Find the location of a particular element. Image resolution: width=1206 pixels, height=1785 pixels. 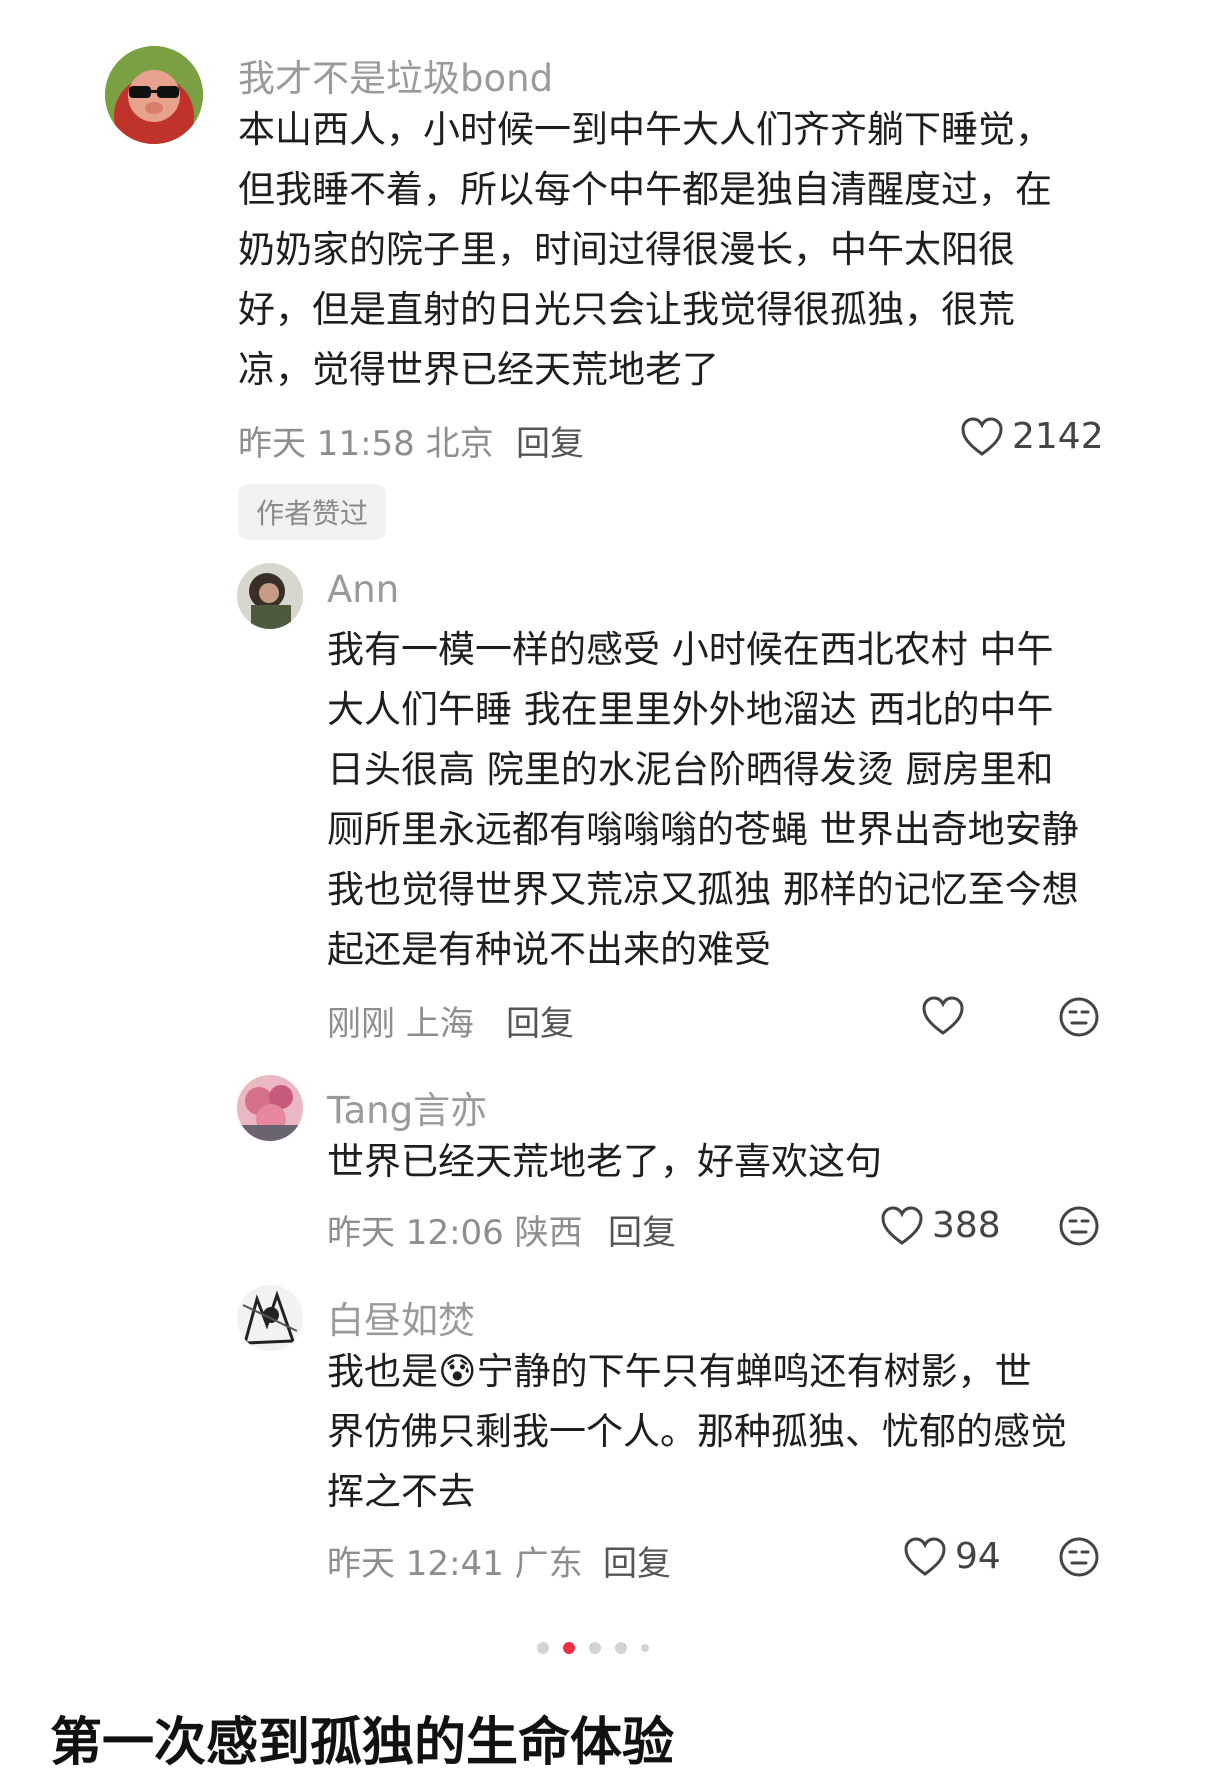

author-liked-badge: 作者赞过 is located at coordinates (312, 512).